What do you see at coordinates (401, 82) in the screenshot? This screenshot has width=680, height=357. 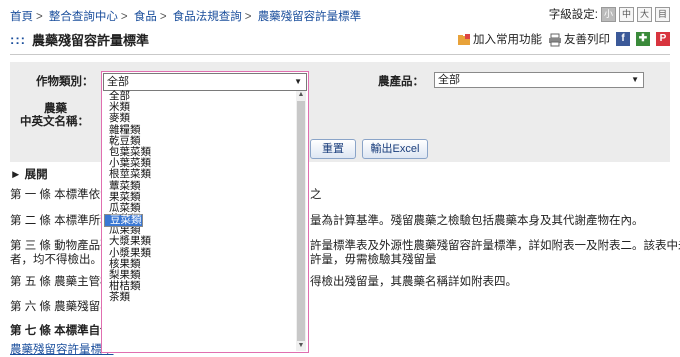 I see `product-label: 農產品：` at bounding box center [401, 82].